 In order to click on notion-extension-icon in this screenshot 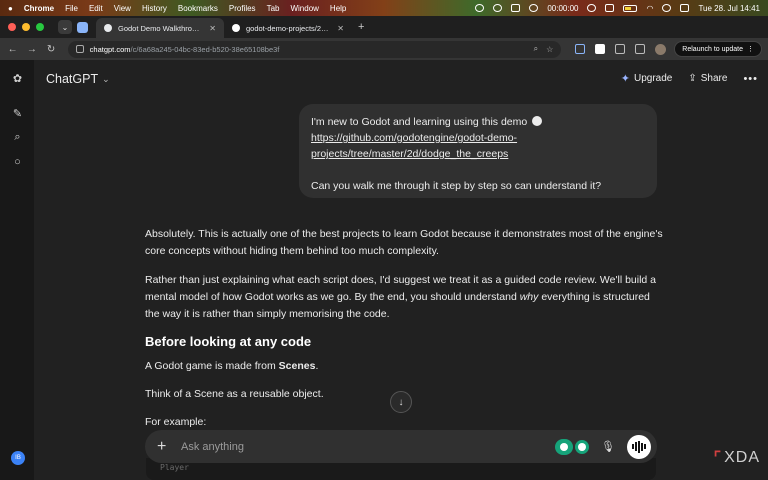, I will do `click(600, 49)`.